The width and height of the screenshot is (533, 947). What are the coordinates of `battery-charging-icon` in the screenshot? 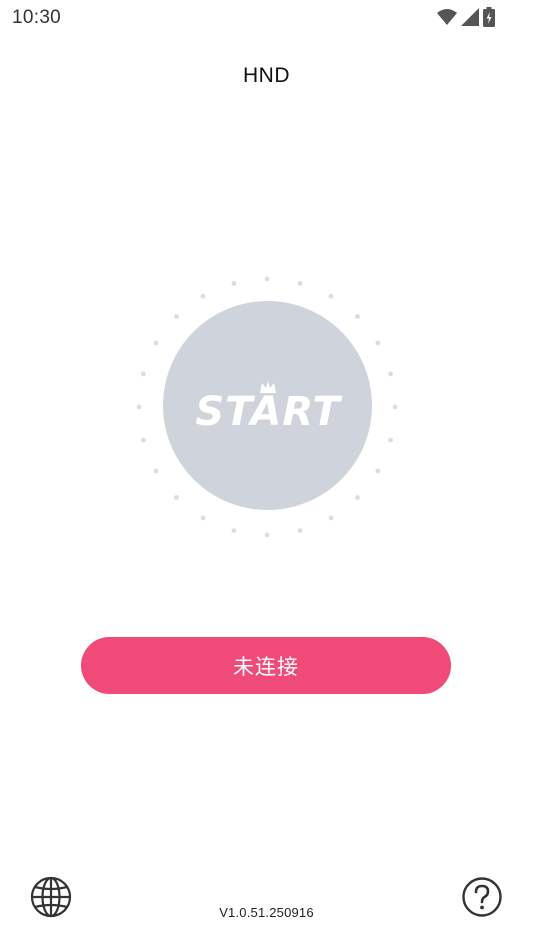 It's located at (489, 17).